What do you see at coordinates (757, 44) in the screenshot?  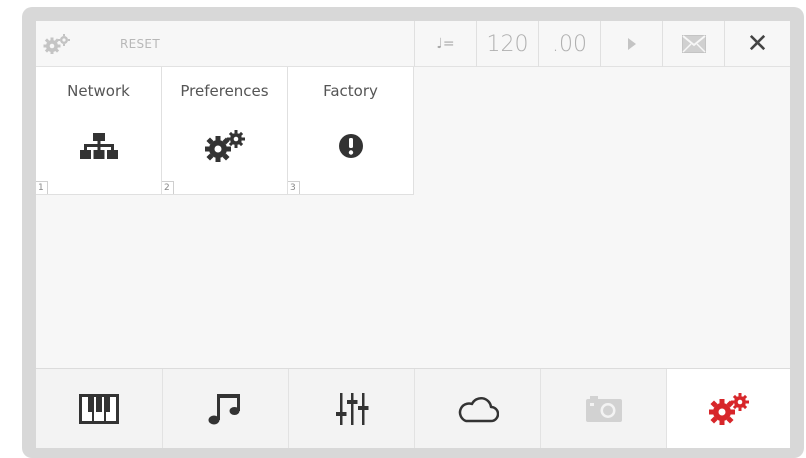 I see `close-button: ✕` at bounding box center [757, 44].